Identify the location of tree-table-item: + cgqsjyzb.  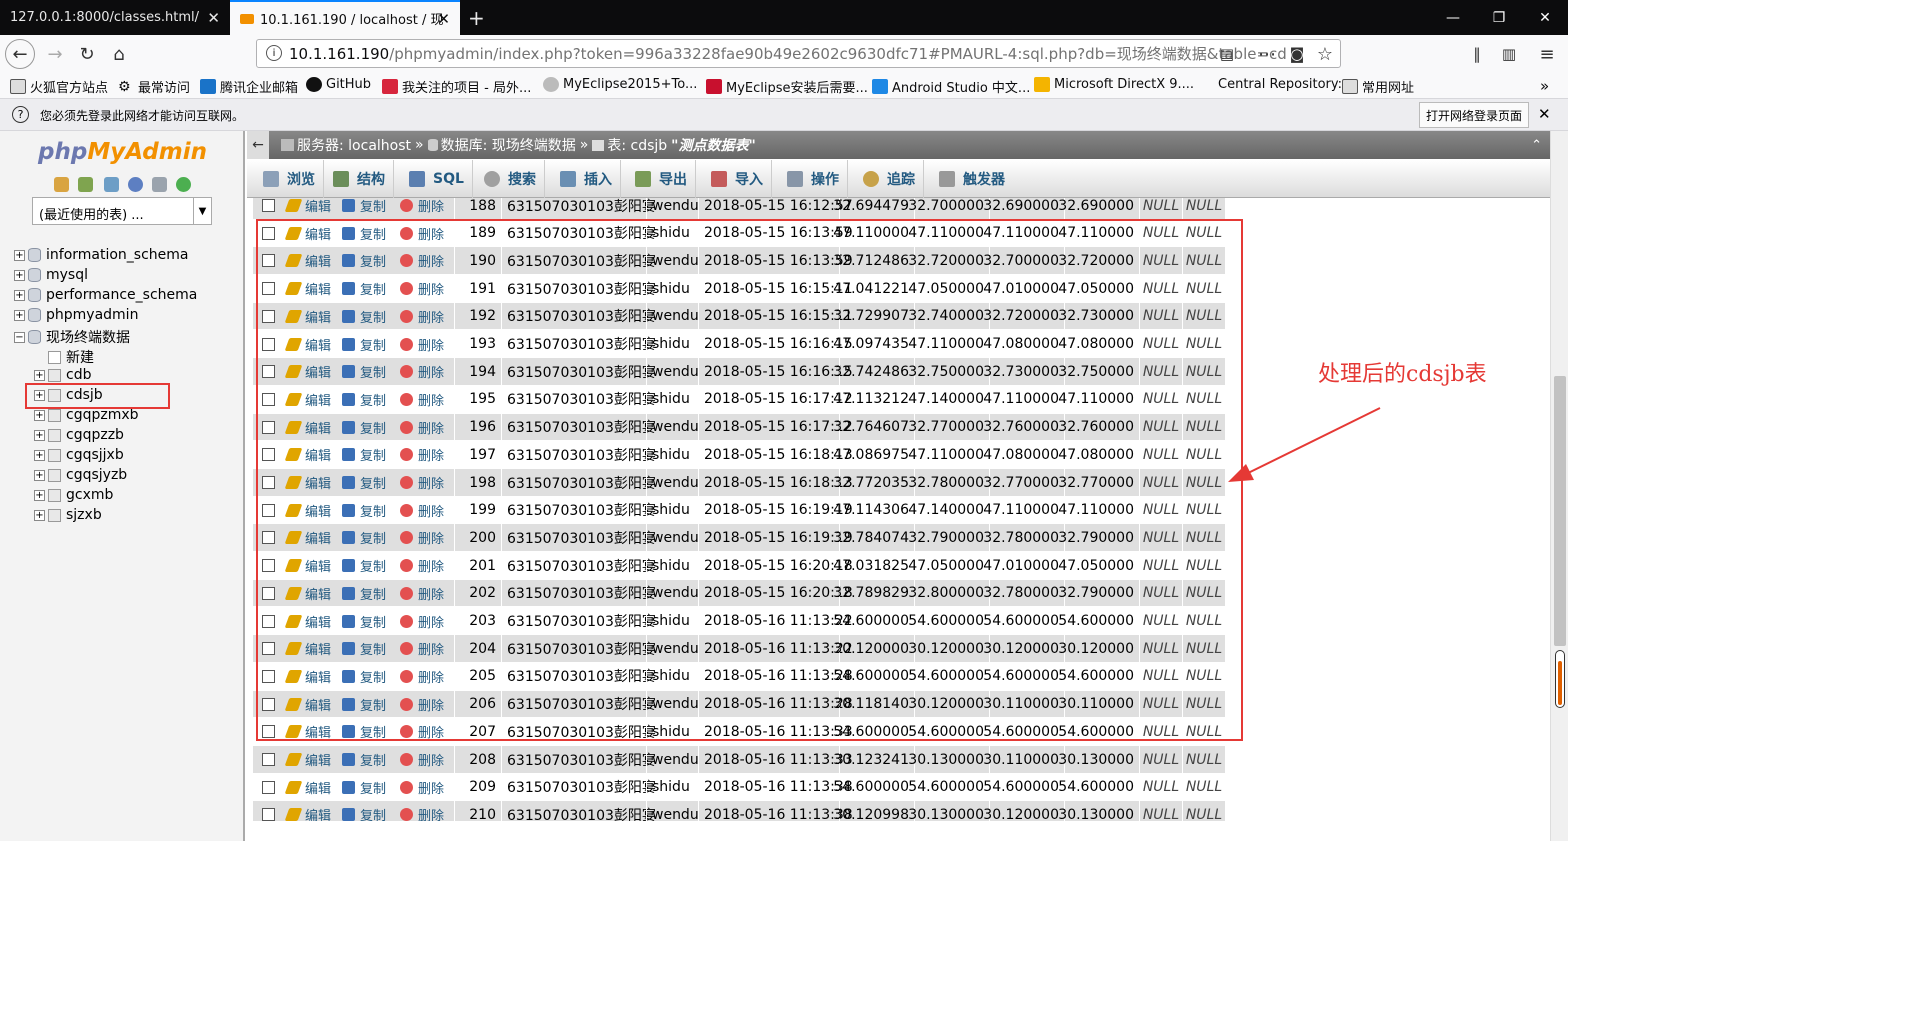
(80, 475).